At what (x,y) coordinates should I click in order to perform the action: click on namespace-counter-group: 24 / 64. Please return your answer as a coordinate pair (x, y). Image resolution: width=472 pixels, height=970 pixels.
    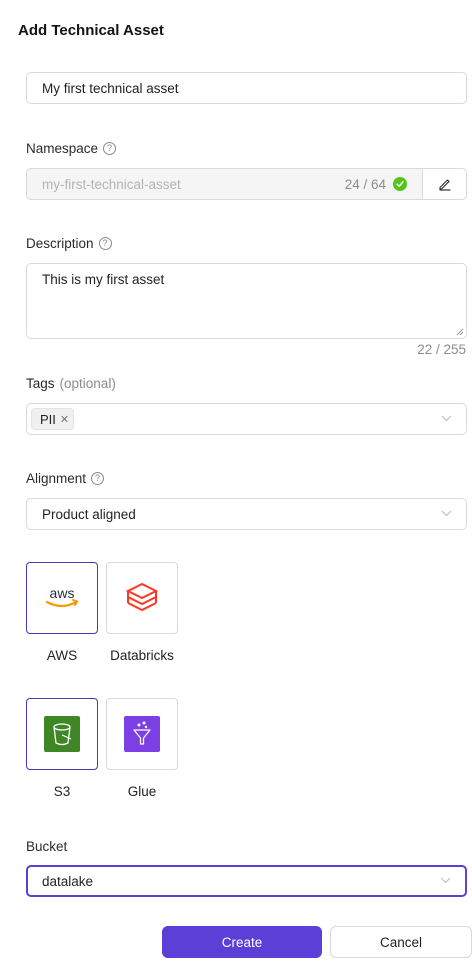
    Looking at the image, I should click on (376, 184).